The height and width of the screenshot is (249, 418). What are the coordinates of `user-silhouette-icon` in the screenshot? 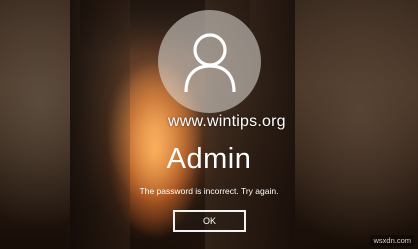 It's located at (209, 62).